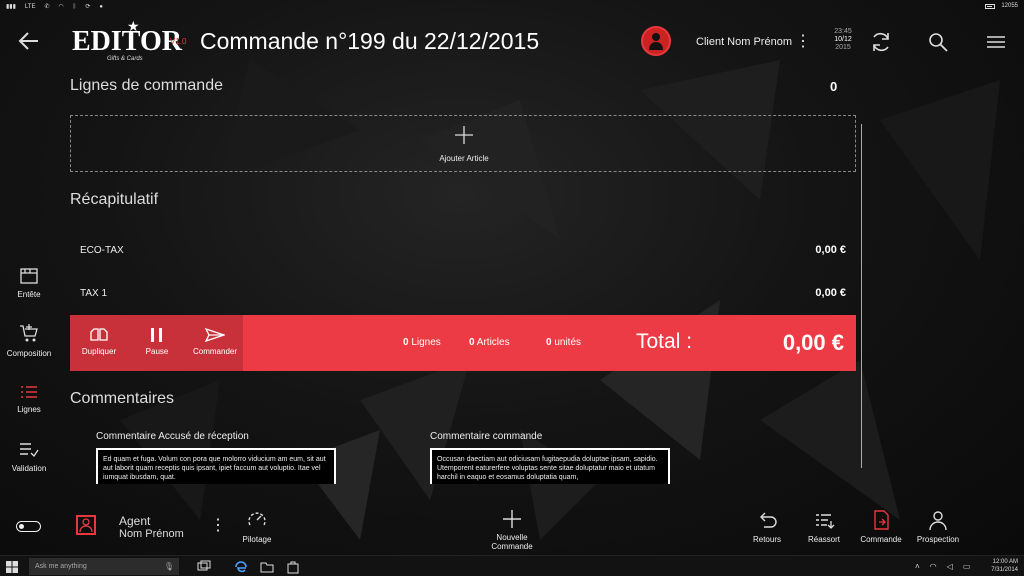 The height and width of the screenshot is (576, 1024). What do you see at coordinates (938, 521) in the screenshot?
I see `person-icon` at bounding box center [938, 521].